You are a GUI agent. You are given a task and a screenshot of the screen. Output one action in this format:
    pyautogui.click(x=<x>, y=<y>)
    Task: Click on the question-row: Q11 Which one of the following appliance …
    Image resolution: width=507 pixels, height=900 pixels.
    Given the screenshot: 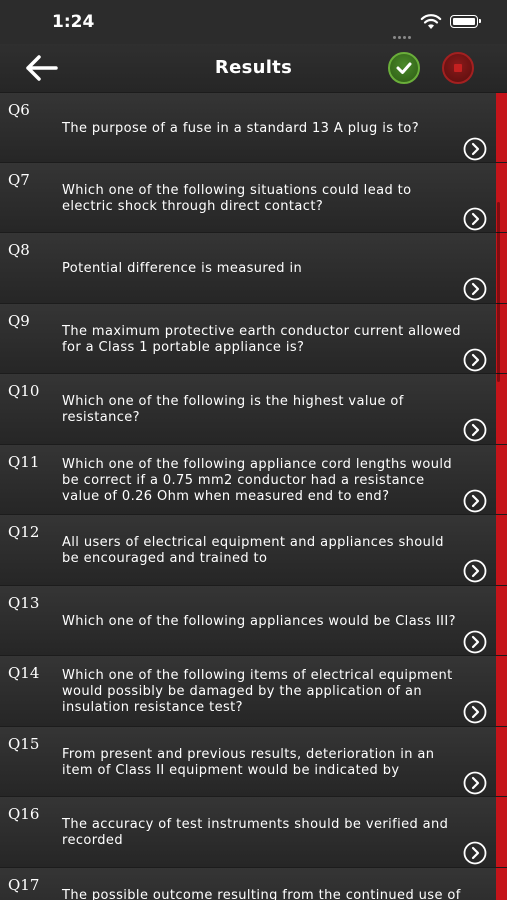 What is the action you would take?
    pyautogui.click(x=253, y=479)
    